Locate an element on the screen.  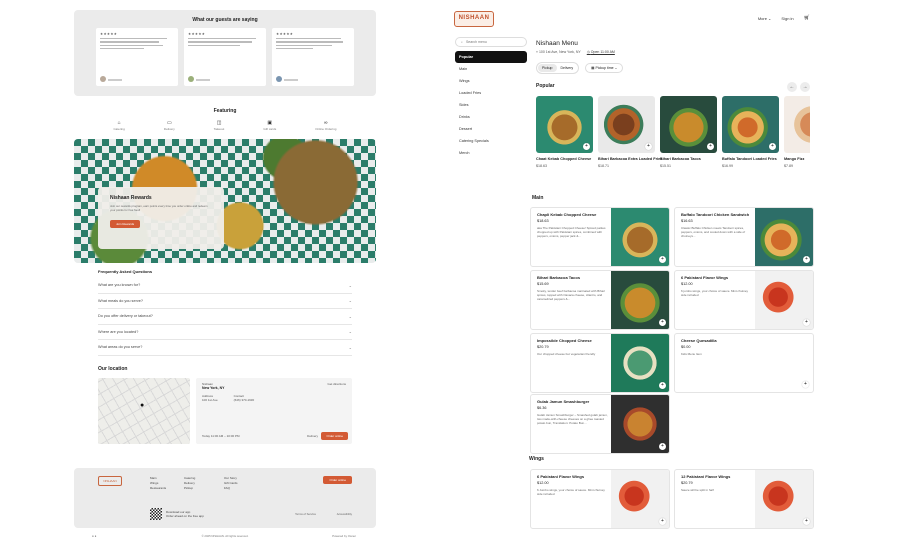
delivery-option: Delivery is located at coordinates (567, 68).